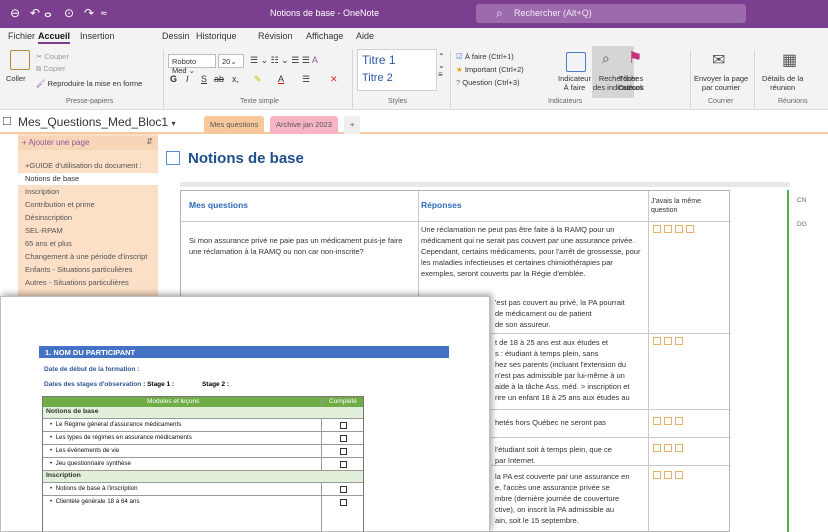  I want to click on page-title: Notions de base, so click(246, 158).